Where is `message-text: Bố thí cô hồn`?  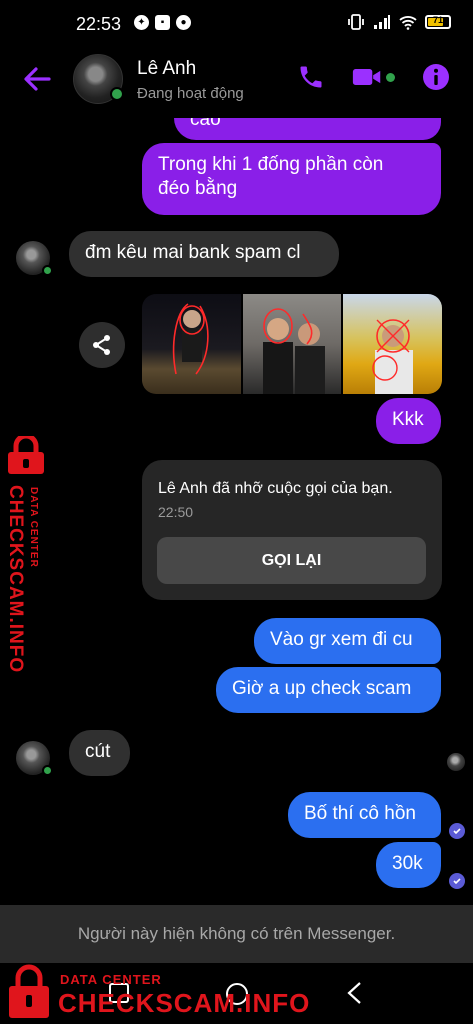
message-text: Bố thí cô hồn is located at coordinates (360, 813).